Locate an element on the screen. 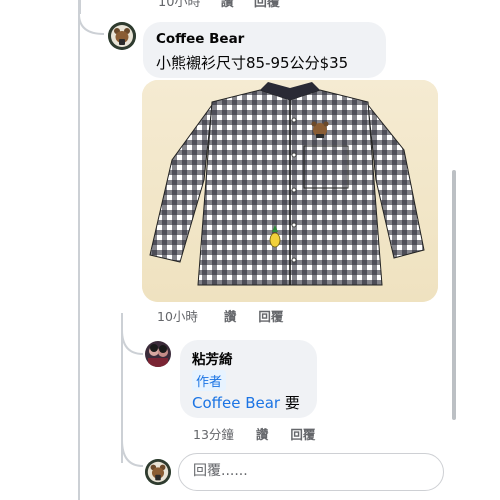  current-user-avatar is located at coordinates (158, 472).